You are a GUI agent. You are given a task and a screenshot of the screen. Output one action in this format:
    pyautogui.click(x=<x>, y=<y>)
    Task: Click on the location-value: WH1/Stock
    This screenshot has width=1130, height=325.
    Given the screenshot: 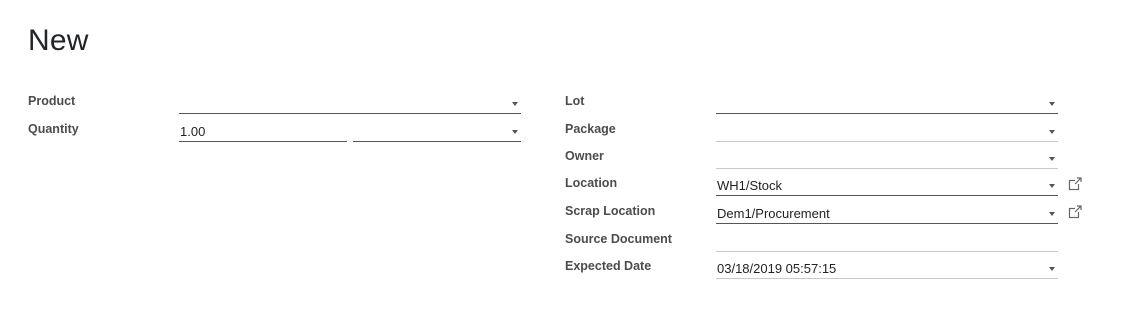 What is the action you would take?
    pyautogui.click(x=750, y=185)
    